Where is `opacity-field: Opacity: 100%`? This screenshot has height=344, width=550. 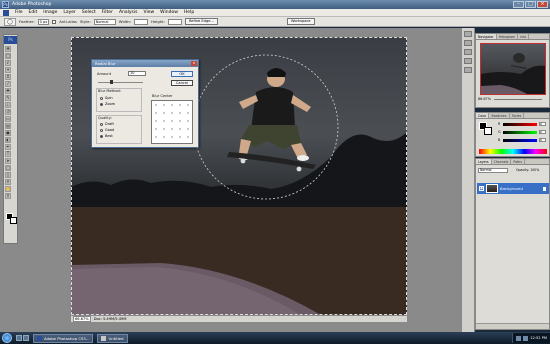
opacity-field: Opacity: 100% is located at coordinates (527, 170).